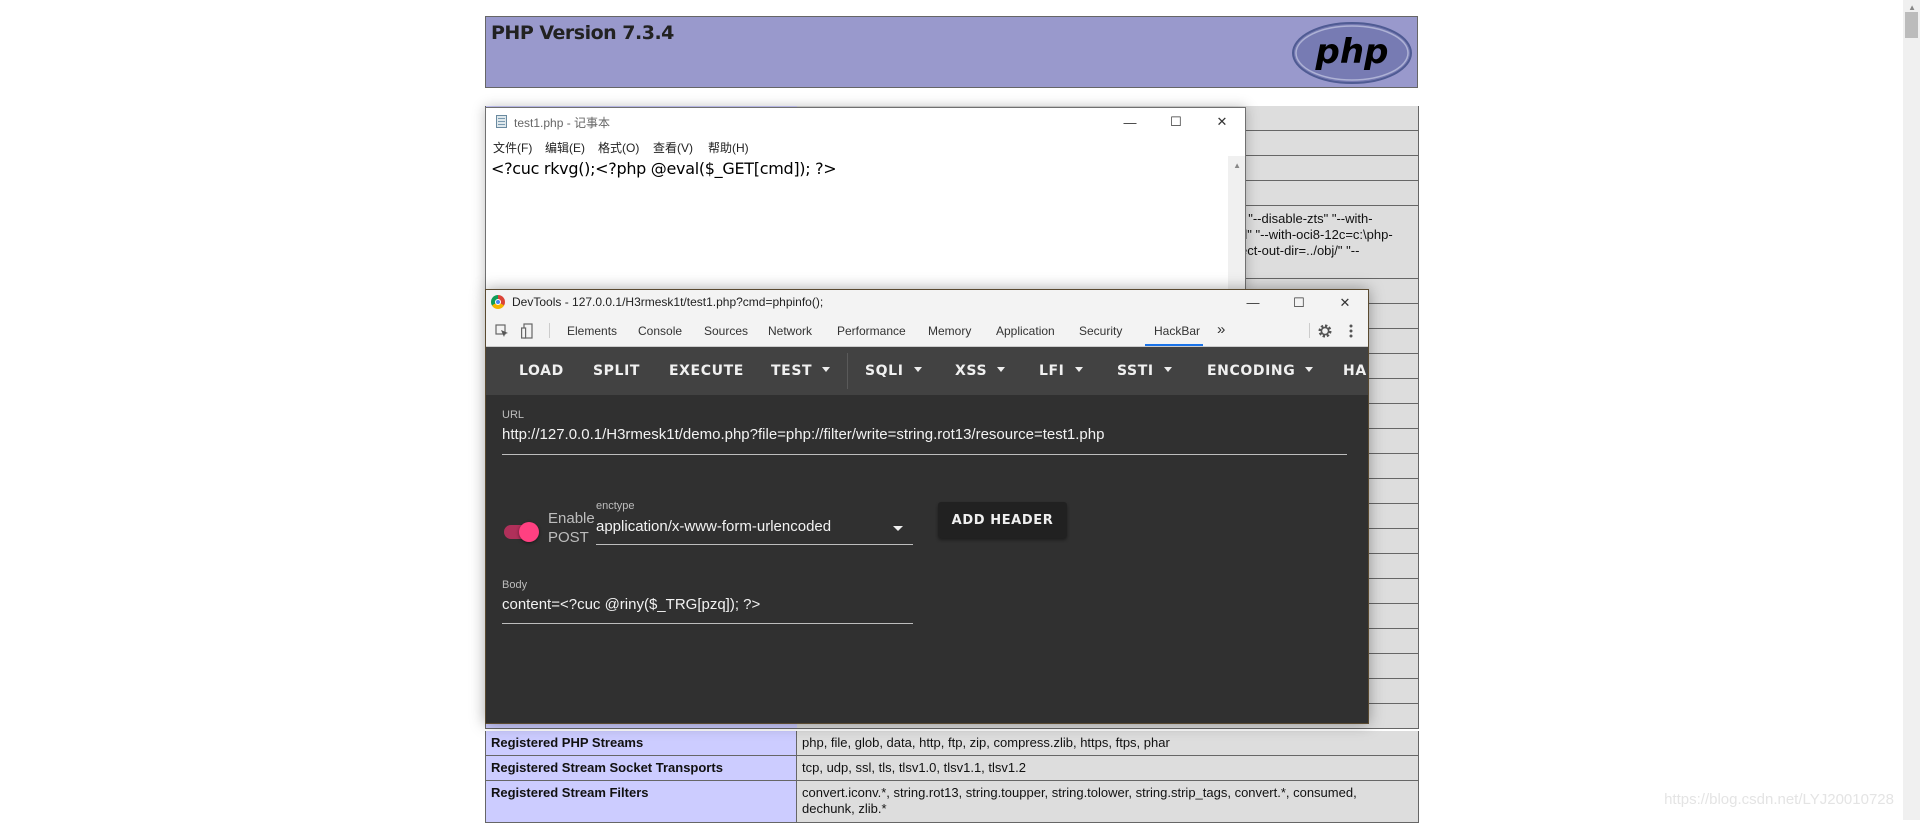 The image size is (1920, 823). I want to click on test-dropdown: TEST, so click(801, 371).